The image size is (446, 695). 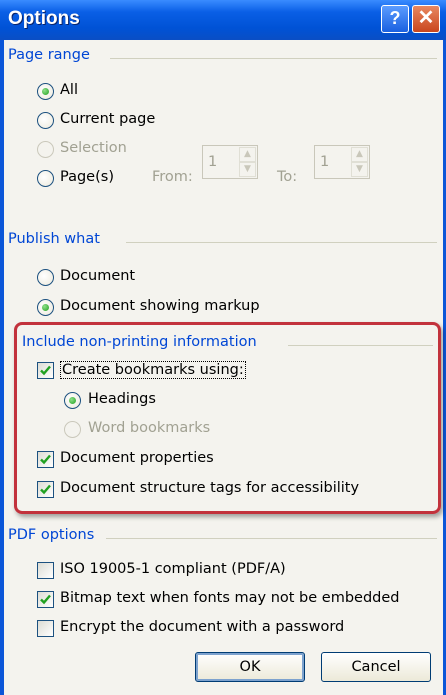 I want to click on ok-button: OK, so click(x=250, y=667).